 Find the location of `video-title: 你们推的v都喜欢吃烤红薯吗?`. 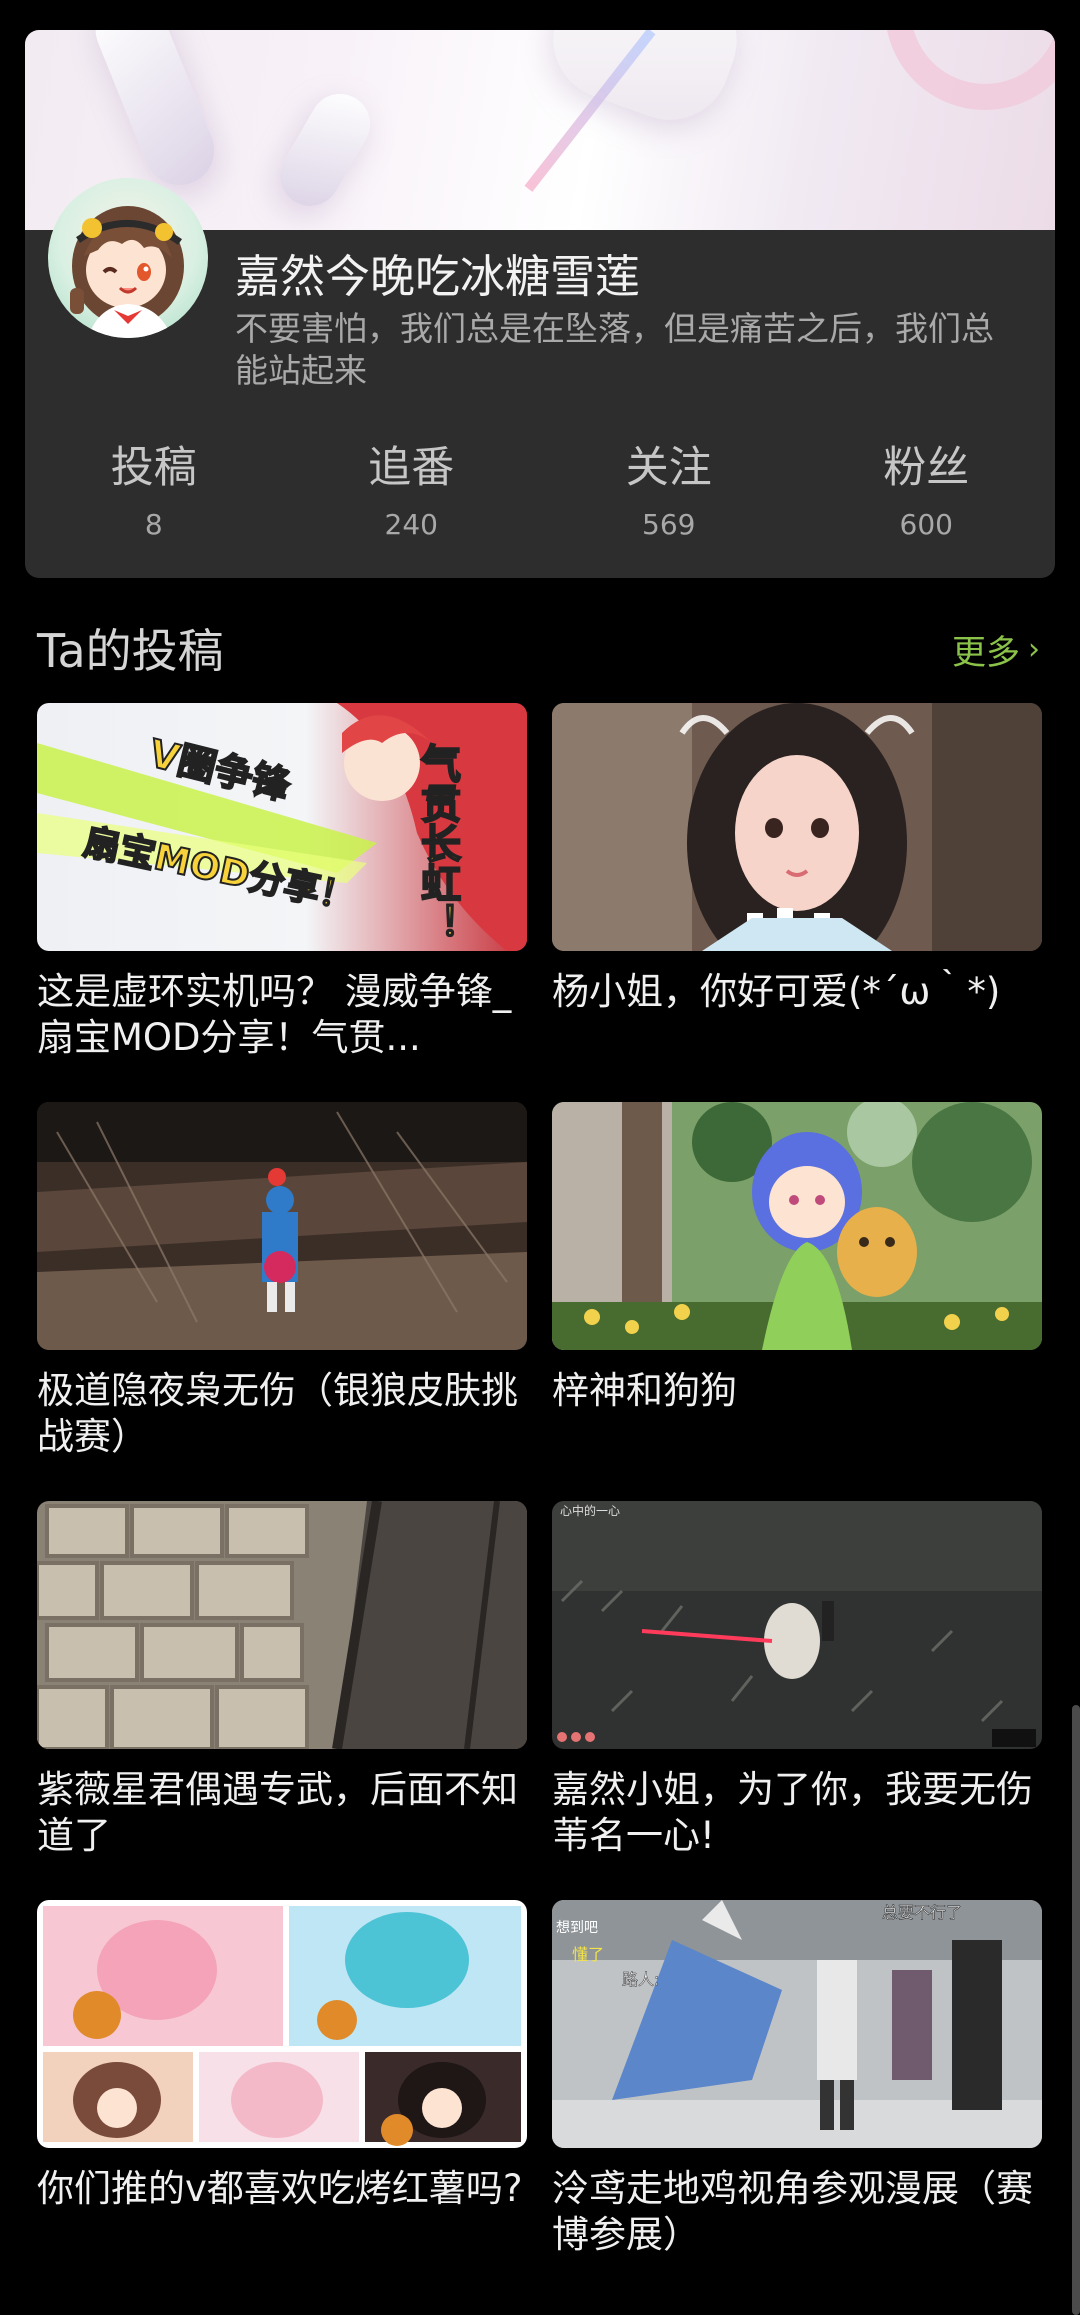

video-title: 你们推的v都喜欢吃烤红薯吗? is located at coordinates (280, 2188).